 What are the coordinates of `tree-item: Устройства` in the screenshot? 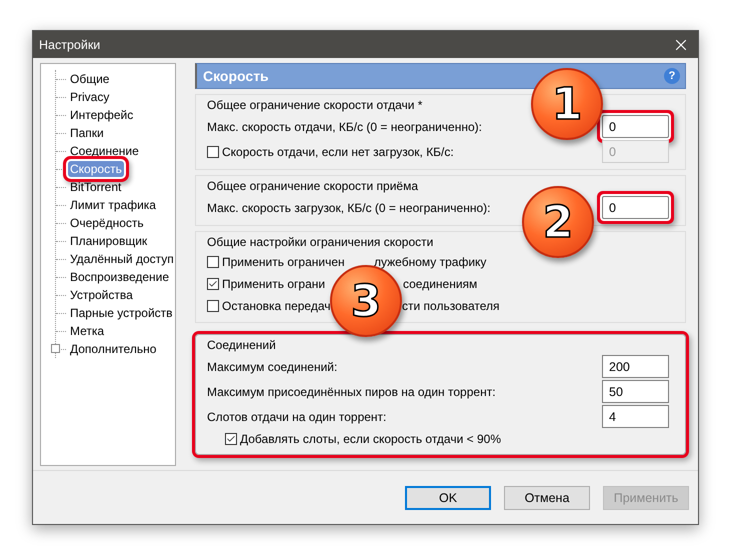 It's located at (101, 295).